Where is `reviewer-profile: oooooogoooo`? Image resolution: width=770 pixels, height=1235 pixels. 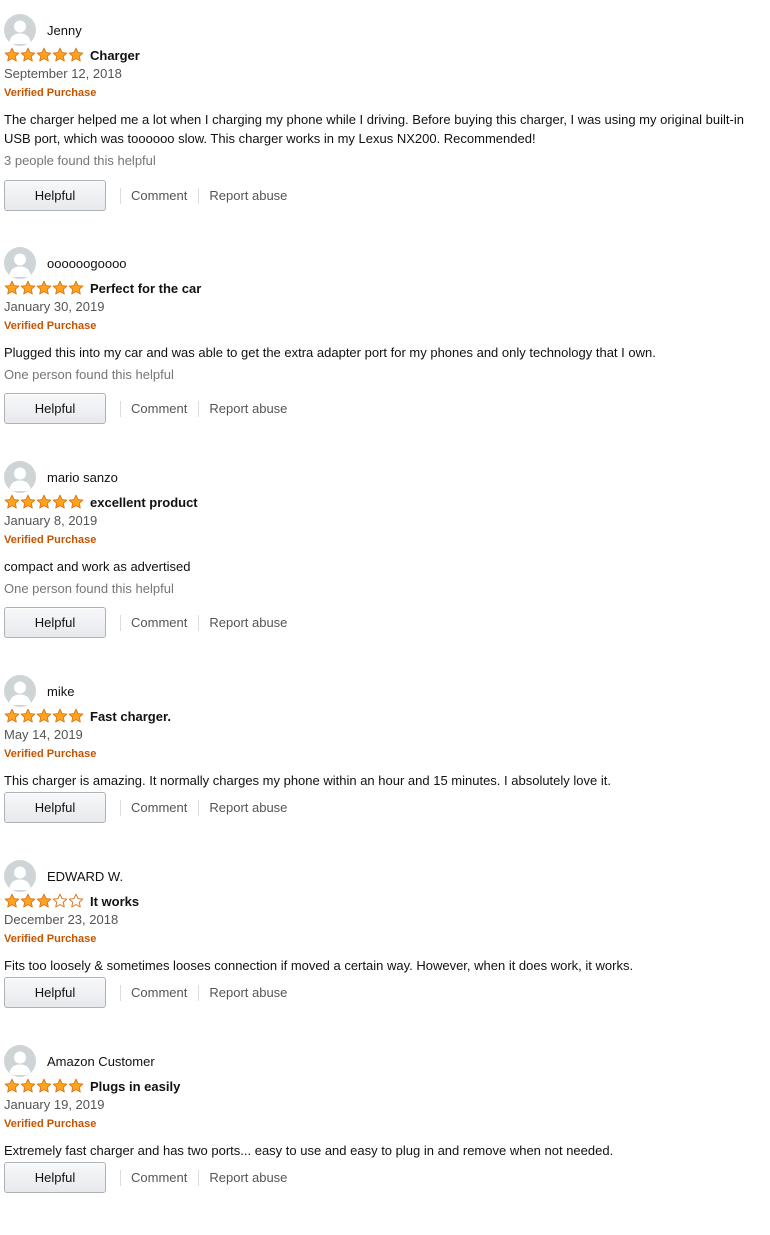 reviewer-profile: oooooogoooo is located at coordinates (65, 263).